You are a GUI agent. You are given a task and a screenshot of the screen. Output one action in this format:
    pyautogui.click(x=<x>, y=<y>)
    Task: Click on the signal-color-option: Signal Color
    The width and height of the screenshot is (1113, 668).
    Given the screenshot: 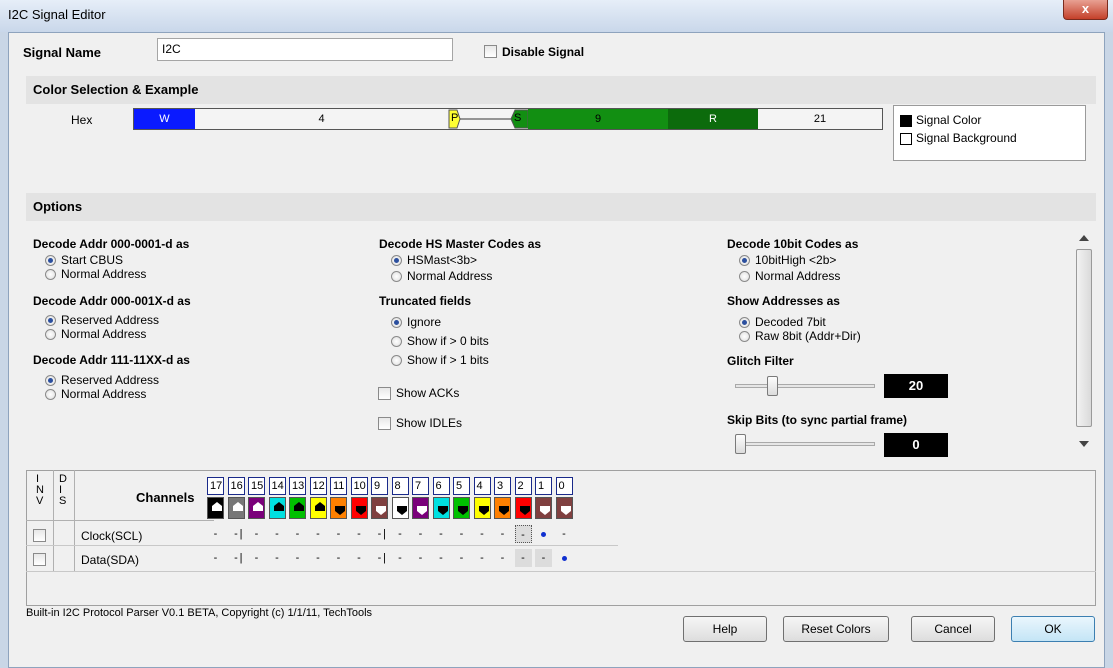 What is the action you would take?
    pyautogui.click(x=940, y=120)
    